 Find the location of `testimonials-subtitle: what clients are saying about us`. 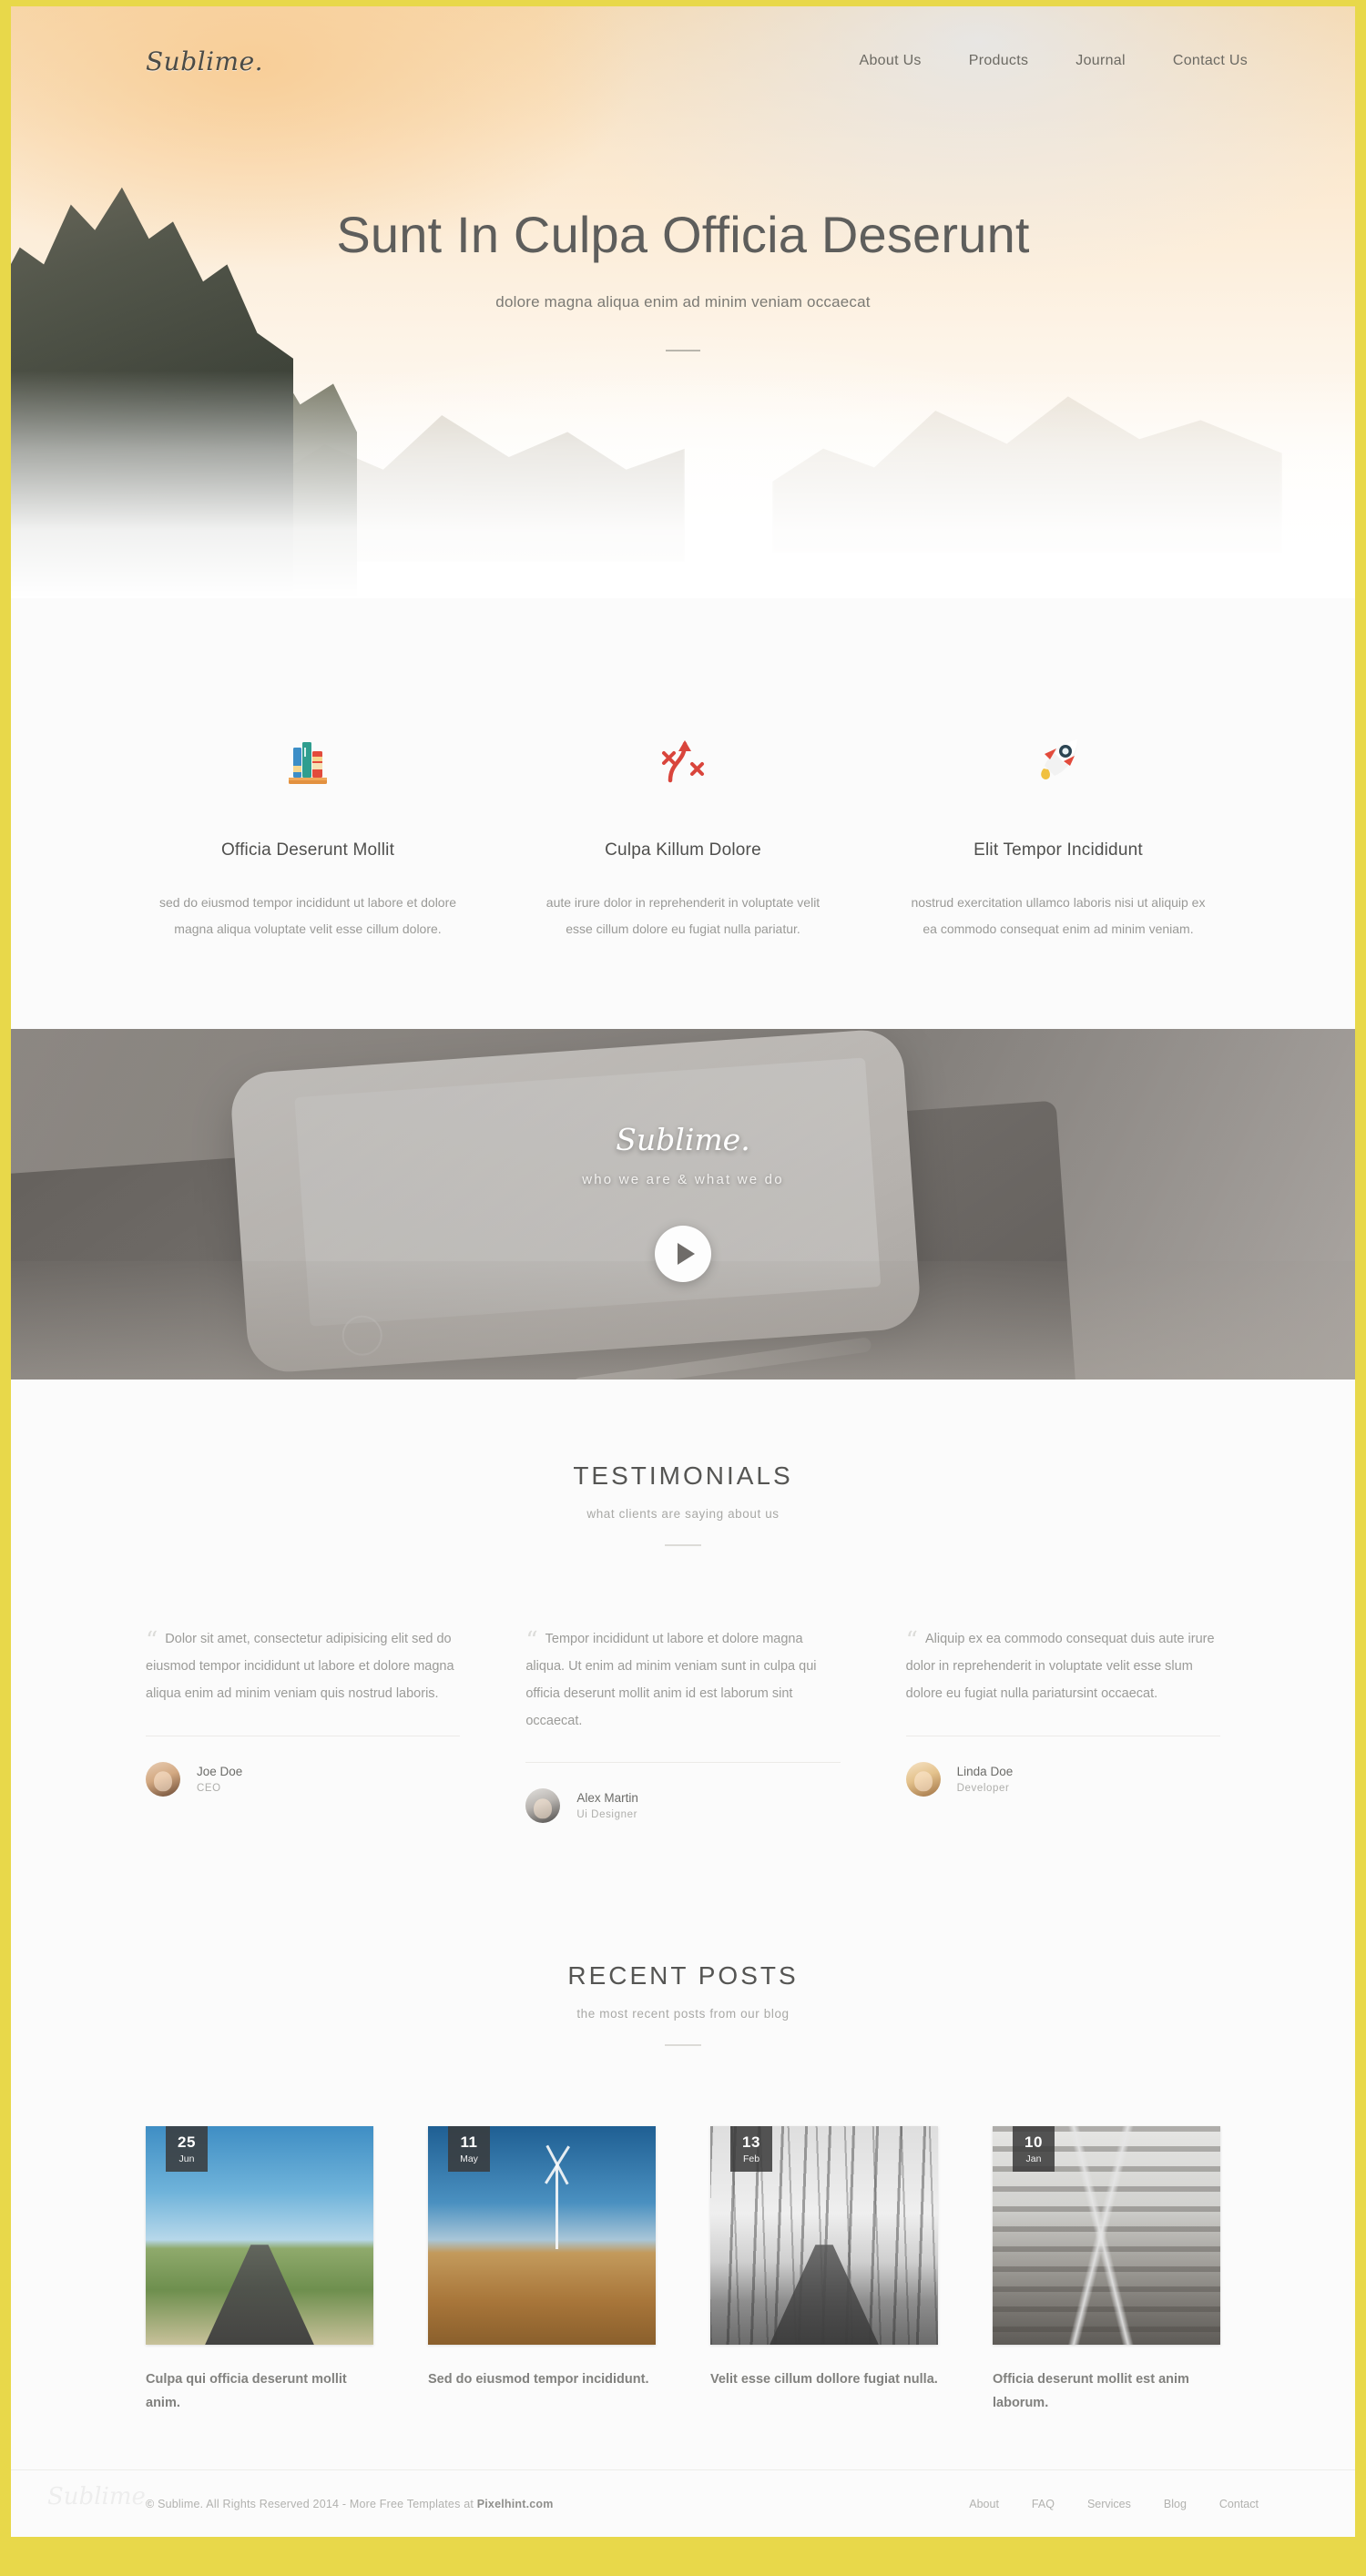

testimonials-subtitle: what clients are saying about us is located at coordinates (683, 1514).